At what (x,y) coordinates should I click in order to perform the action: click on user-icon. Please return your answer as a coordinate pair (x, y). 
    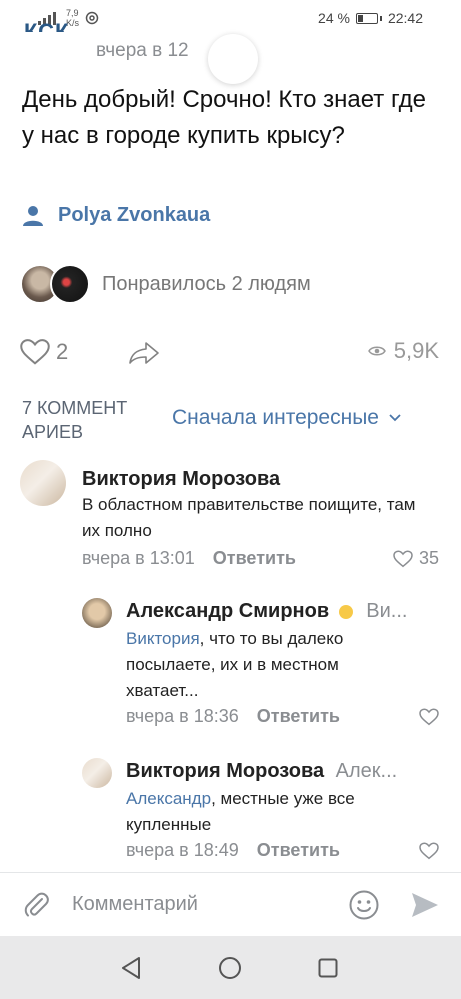
    Looking at the image, I should click on (33, 215).